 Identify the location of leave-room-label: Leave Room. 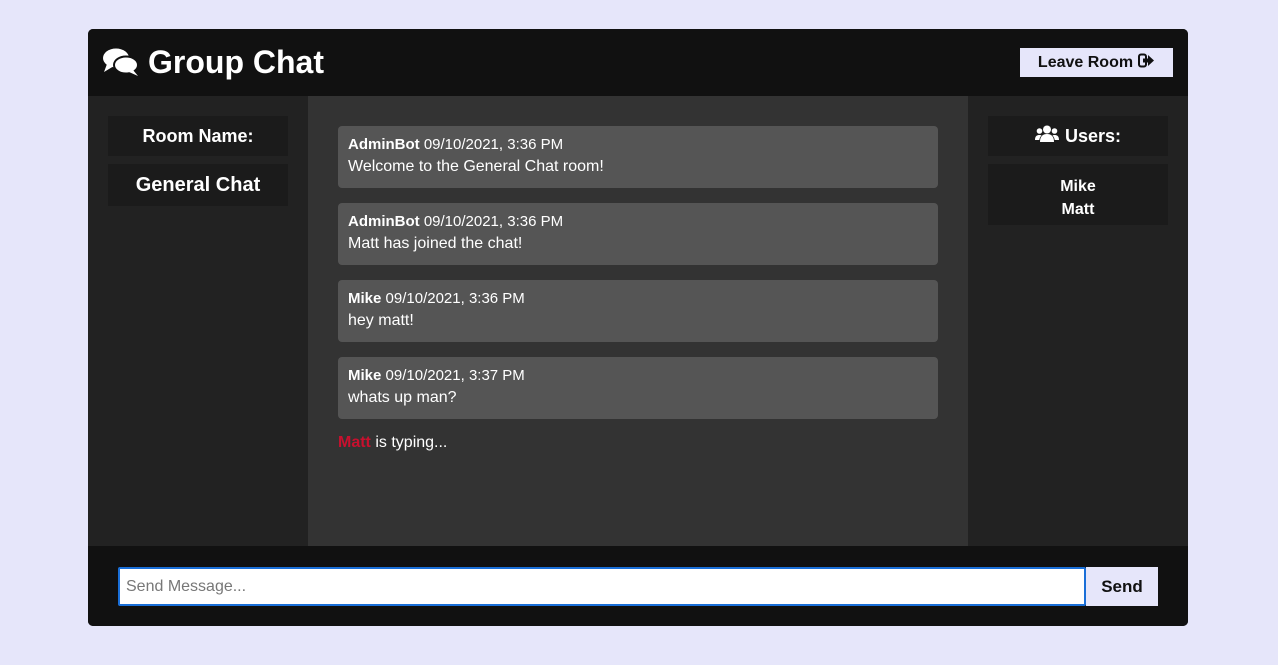
(1085, 62).